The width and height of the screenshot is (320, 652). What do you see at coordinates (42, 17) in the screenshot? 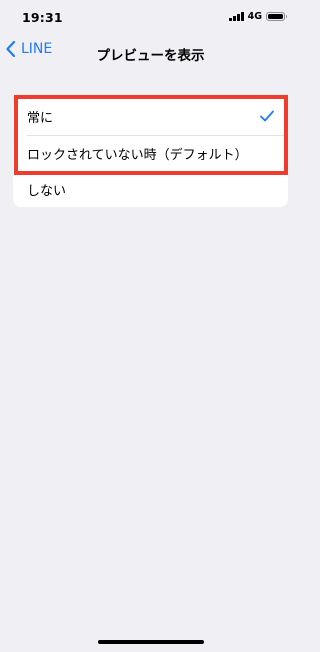
I see `status-time: 19:31` at bounding box center [42, 17].